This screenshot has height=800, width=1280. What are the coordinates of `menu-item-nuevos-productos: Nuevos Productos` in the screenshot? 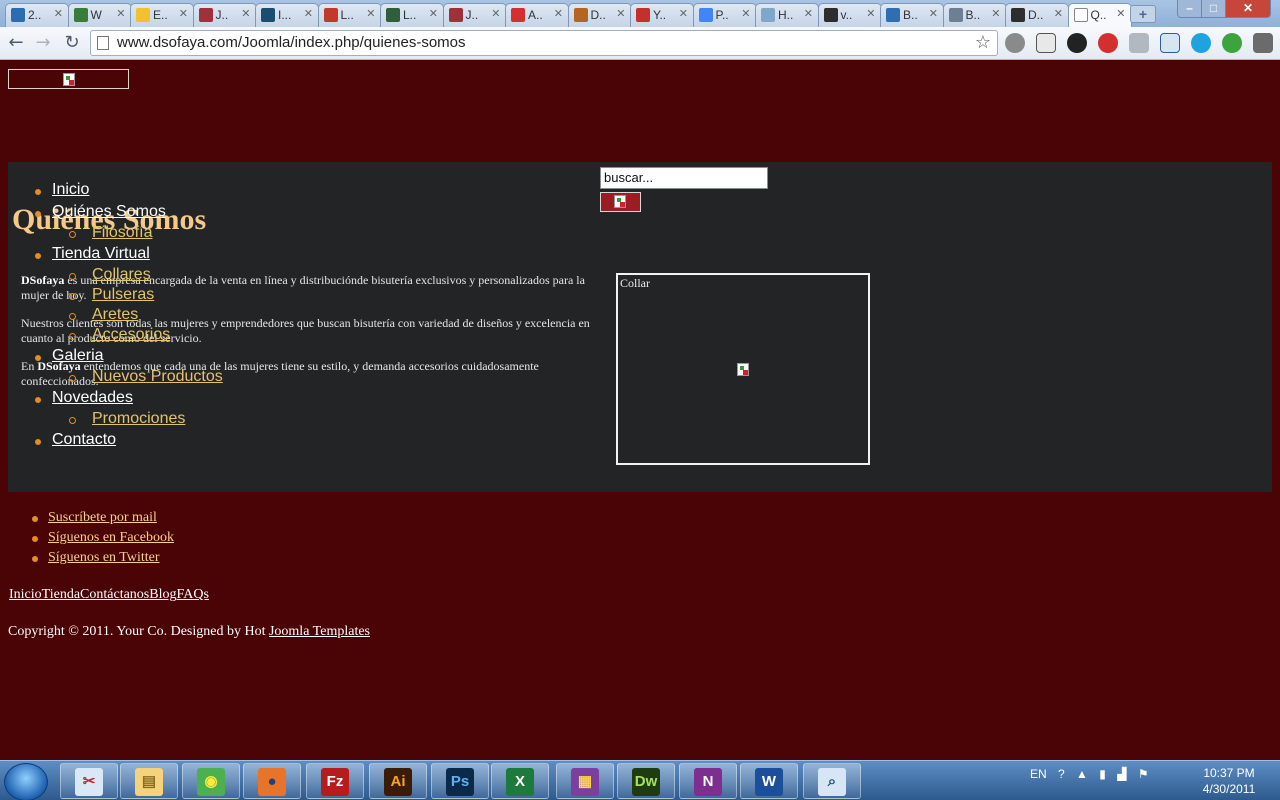 It's located at (157, 377).